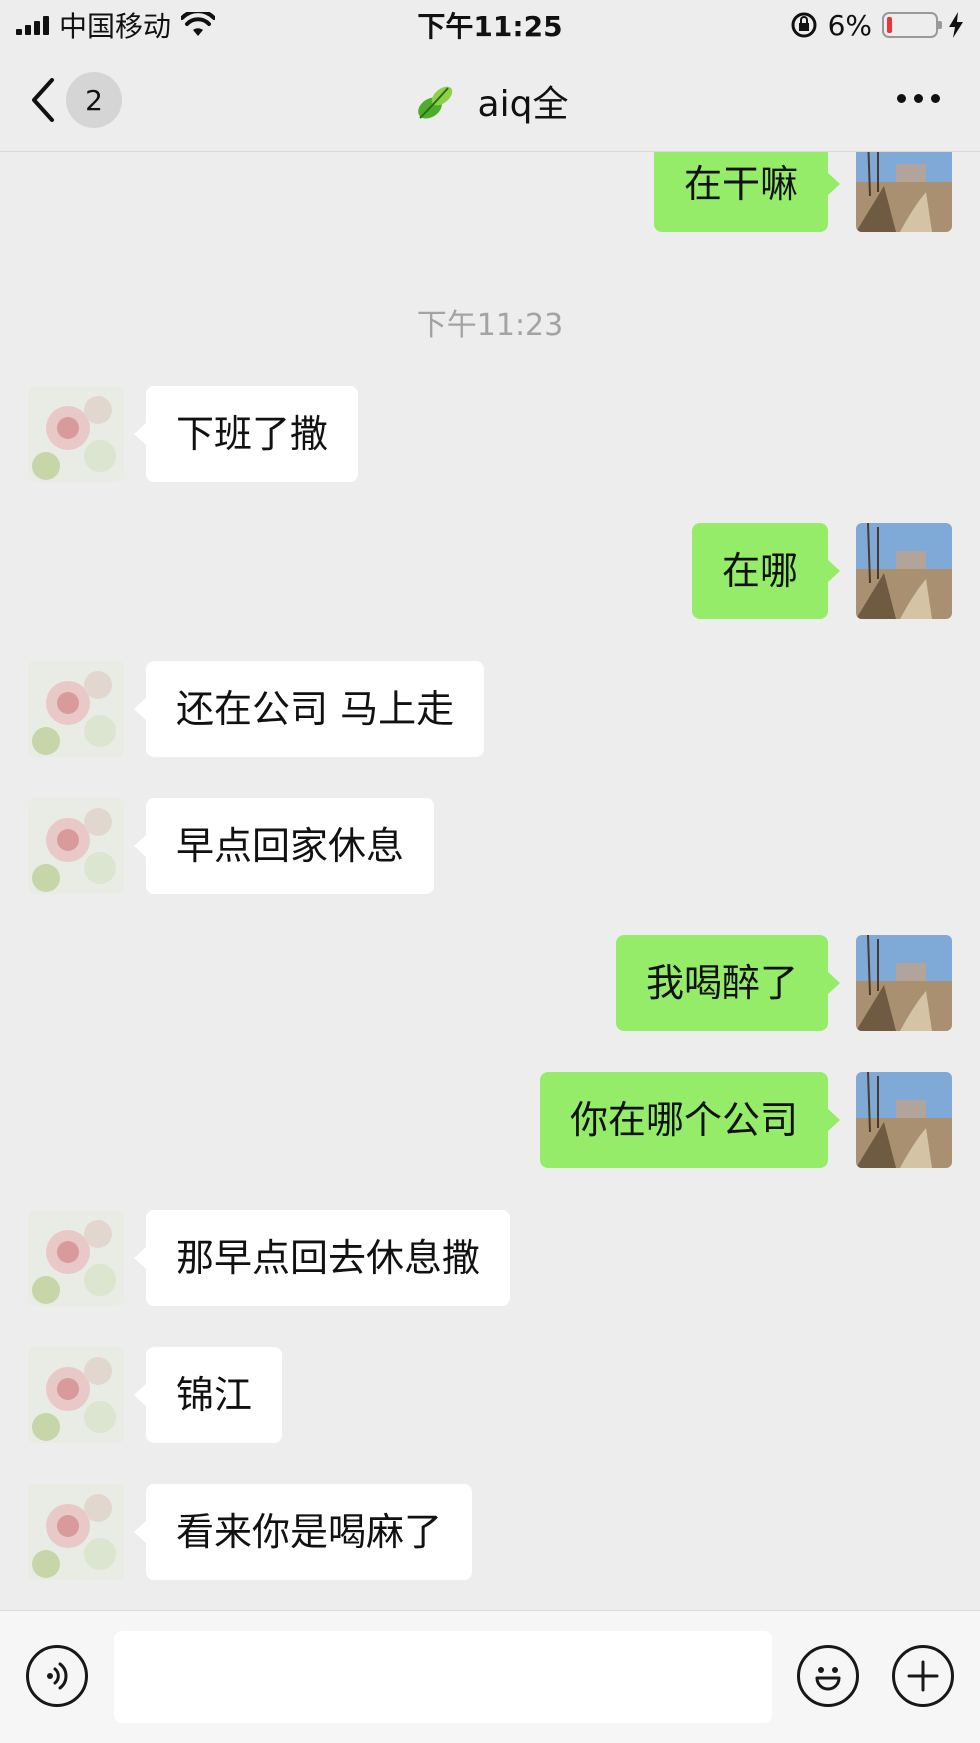 The image size is (980, 1743). I want to click on back-button: 2, so click(76, 100).